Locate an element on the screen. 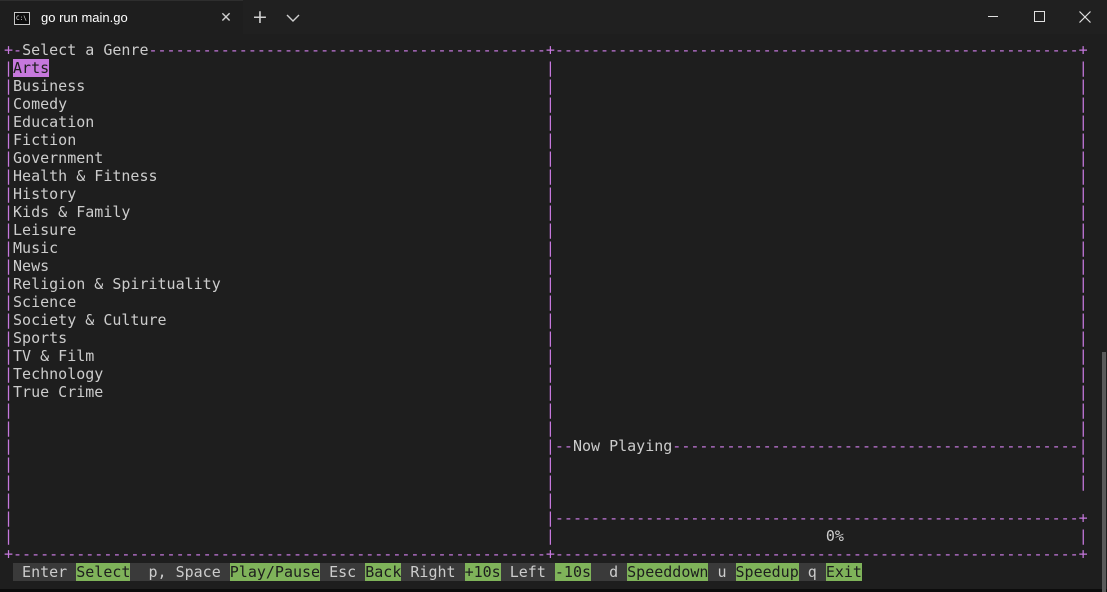 The height and width of the screenshot is (592, 1107). genre-item-selected: Arts is located at coordinates (31, 68).